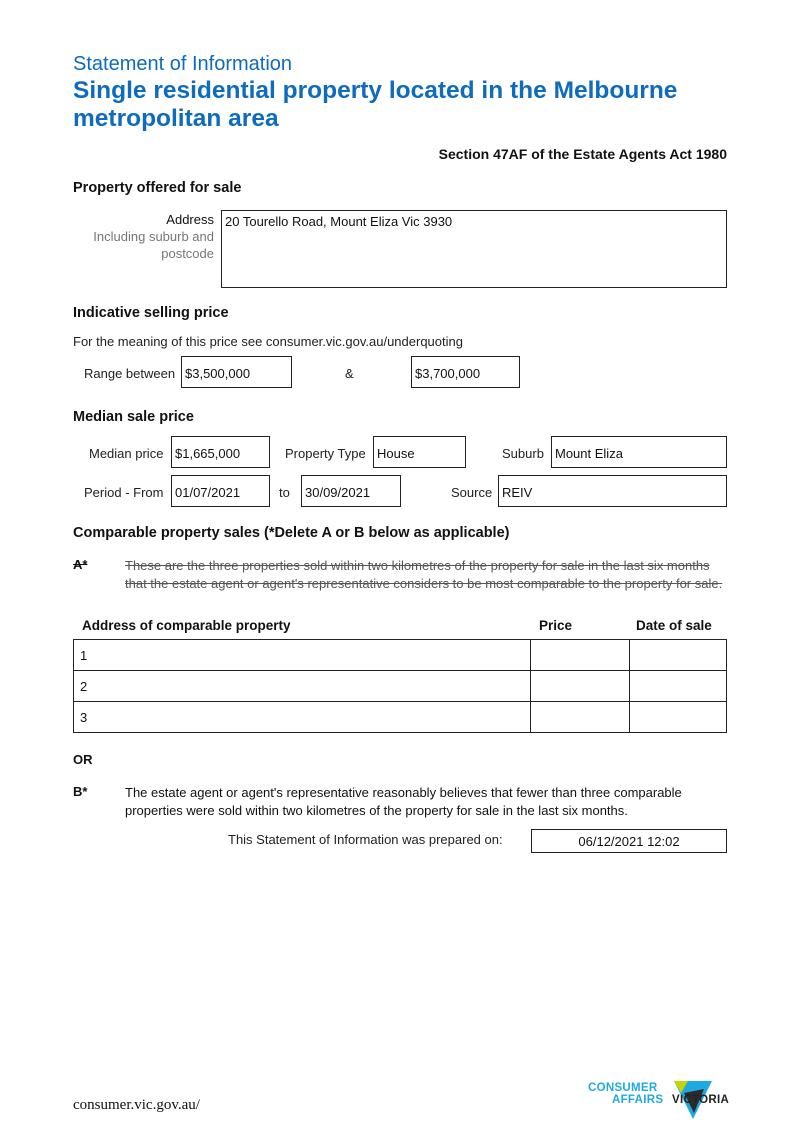  I want to click on address-label: Address, so click(190, 219).